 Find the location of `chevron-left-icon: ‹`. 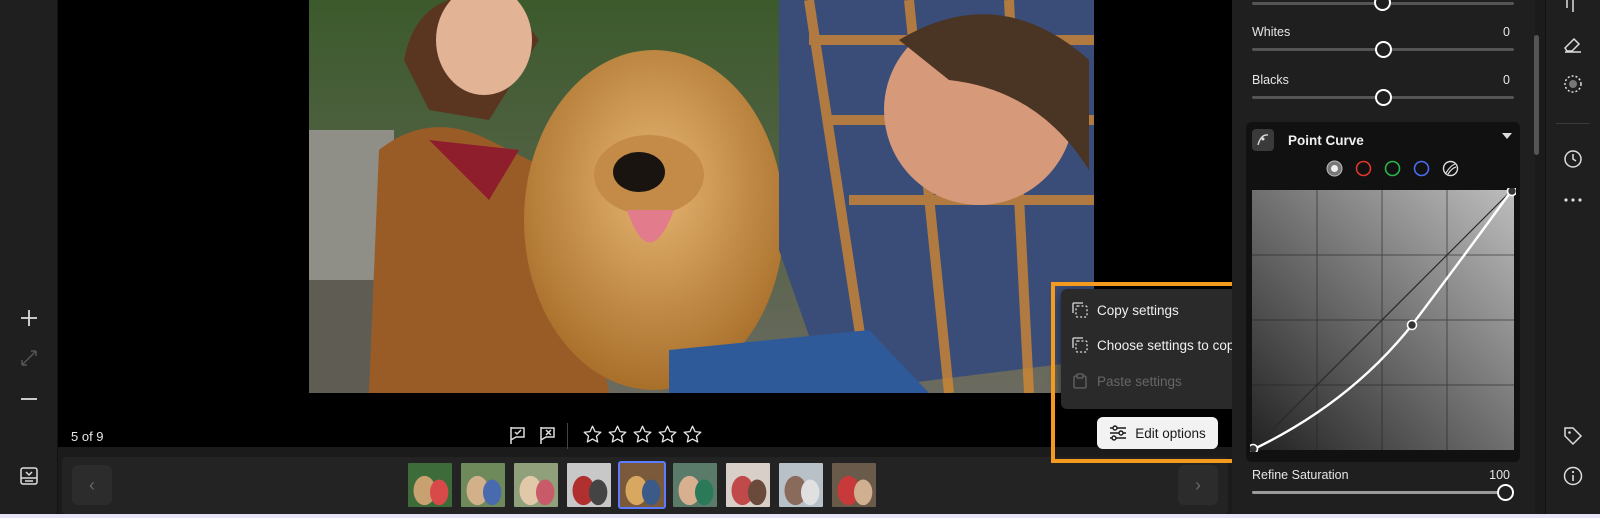

chevron-left-icon: ‹ is located at coordinates (92, 484).